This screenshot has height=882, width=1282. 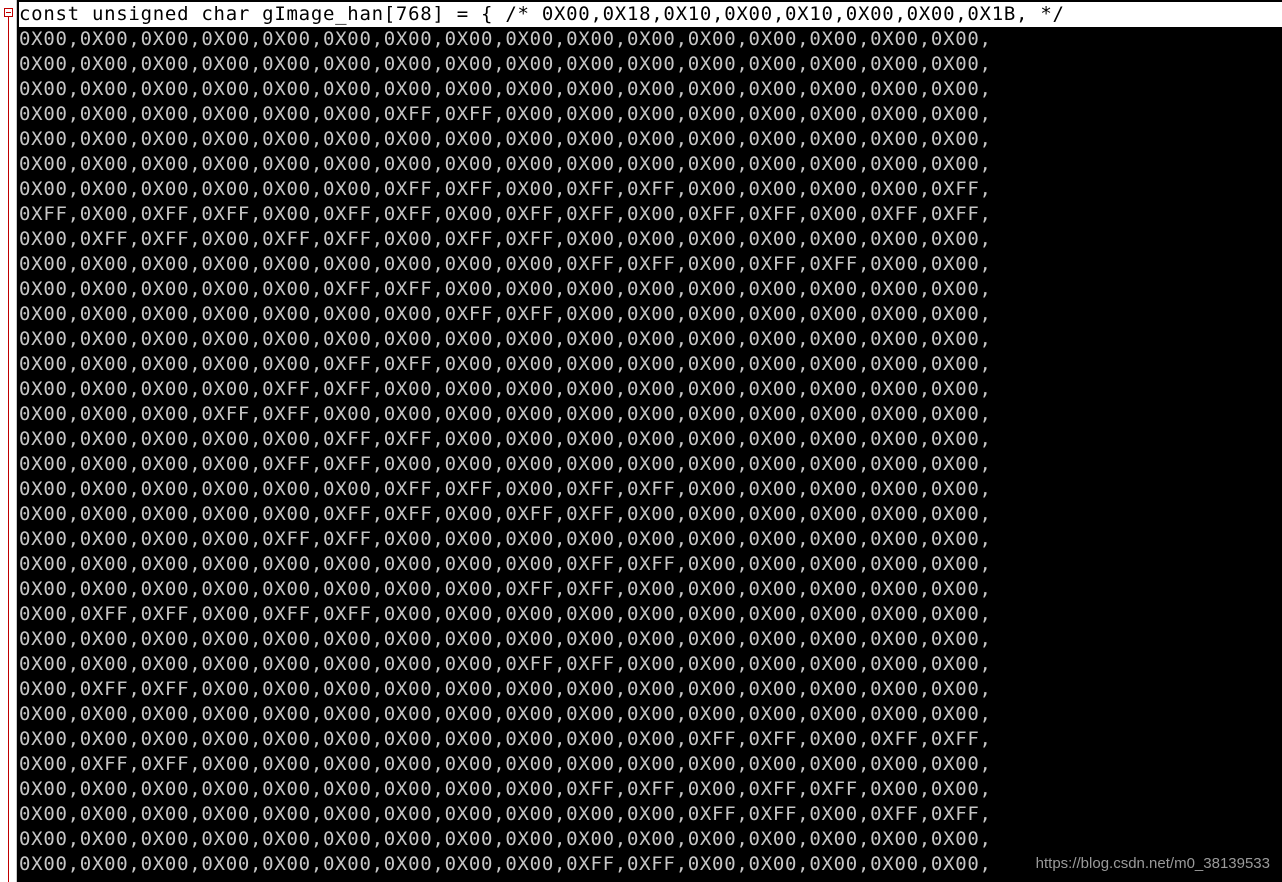 I want to click on collapse-minus-icon, so click(x=8, y=12).